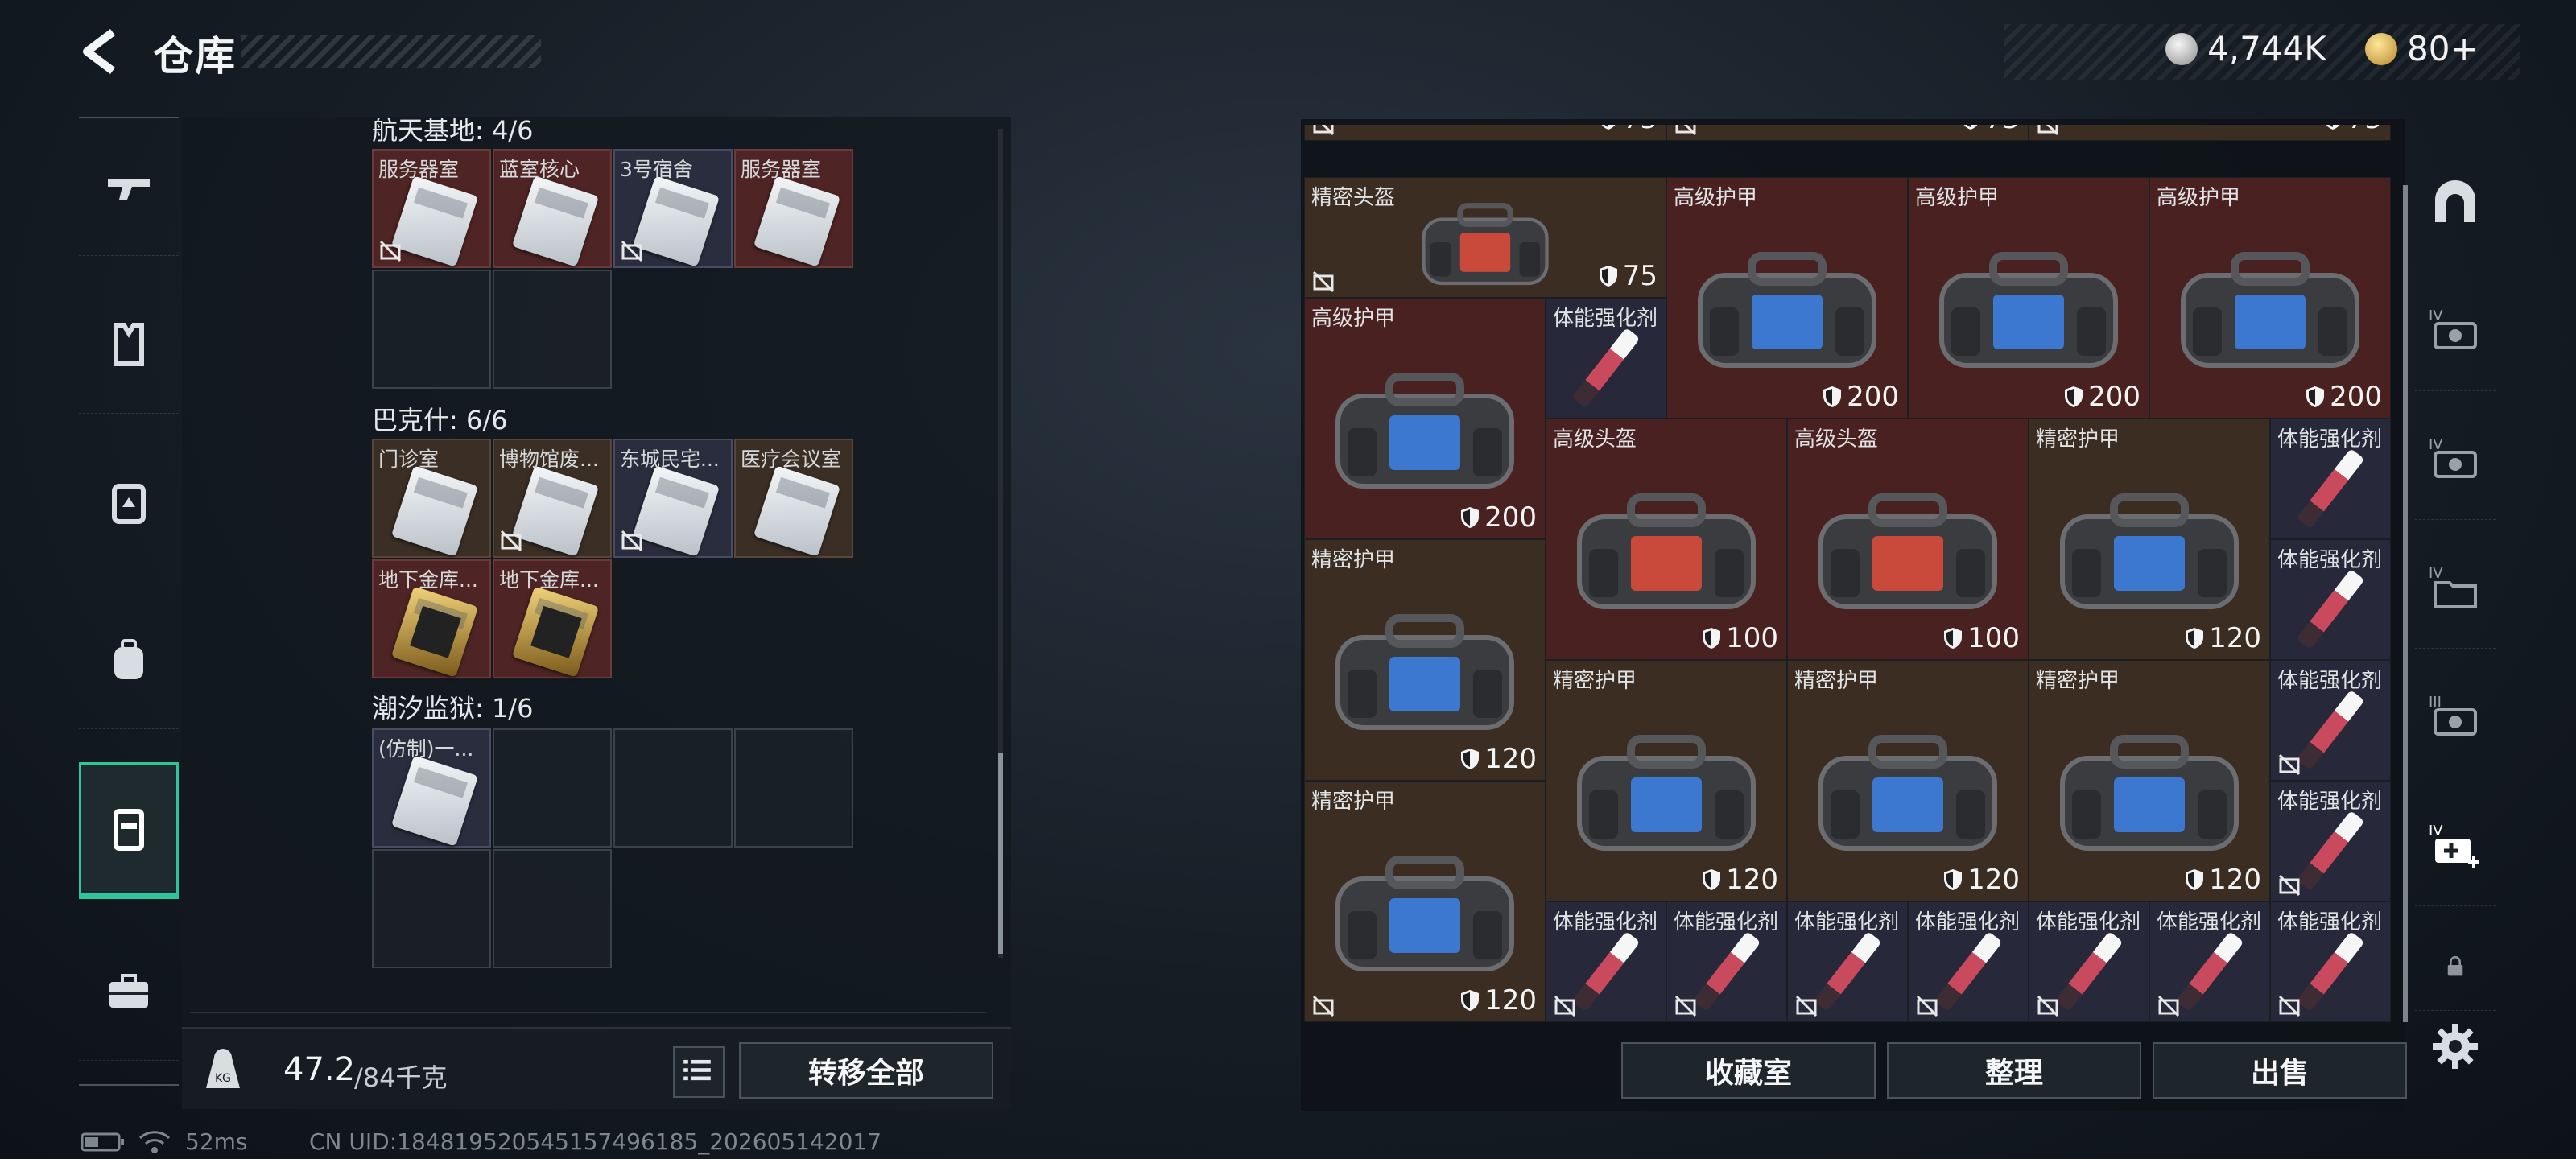 The image size is (2576, 1159). What do you see at coordinates (2455, 1046) in the screenshot?
I see `settings-gear-icon` at bounding box center [2455, 1046].